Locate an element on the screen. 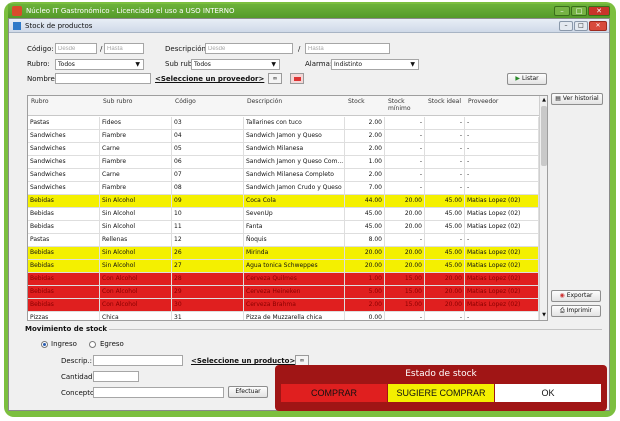 The width and height of the screenshot is (620, 421). legend-comprar: COMPRAR is located at coordinates (334, 393).